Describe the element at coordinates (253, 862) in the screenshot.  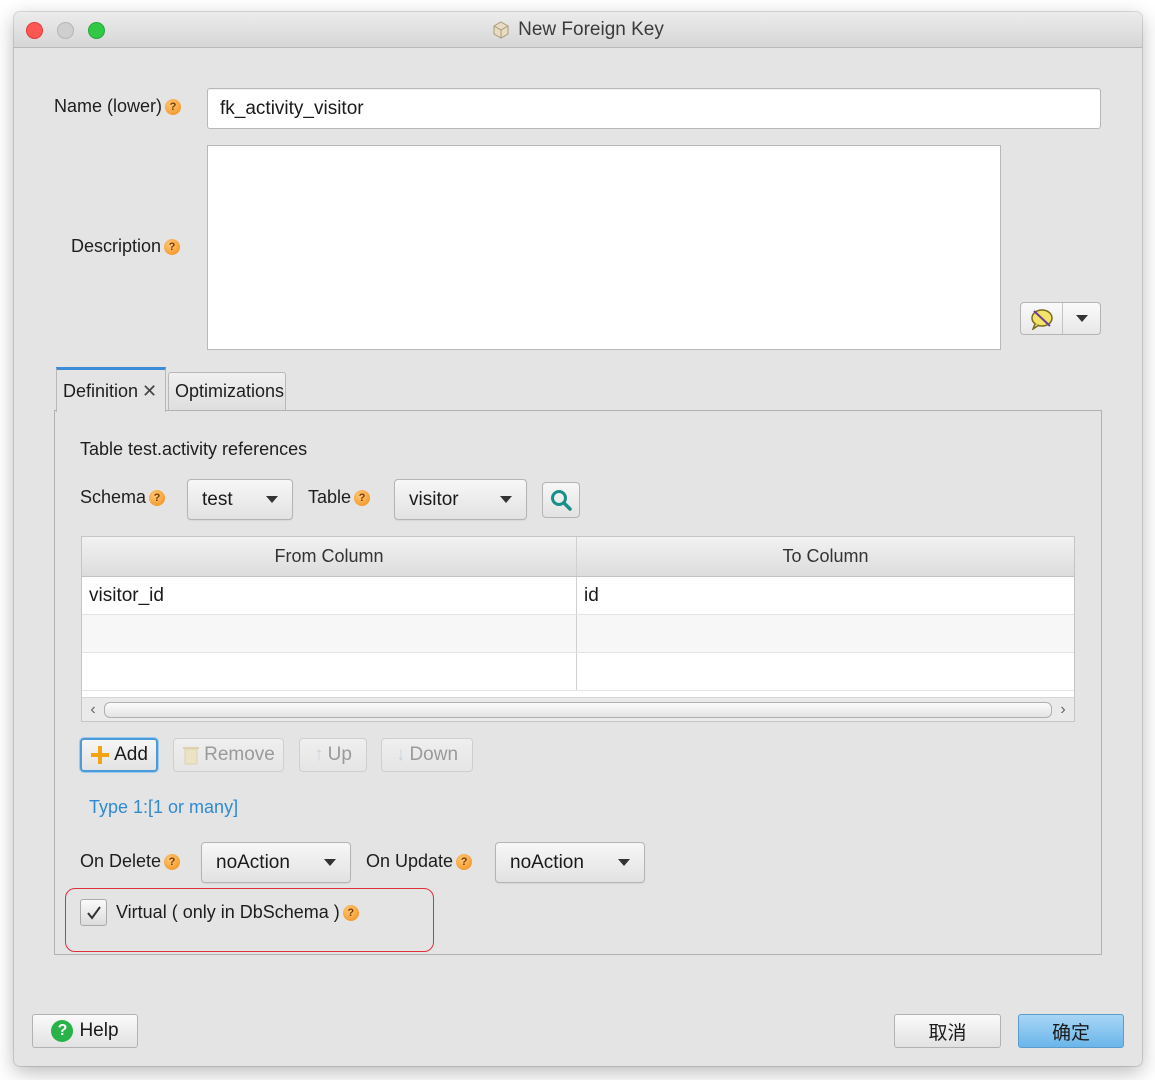
I see `on-delete-value: noAction` at that location.